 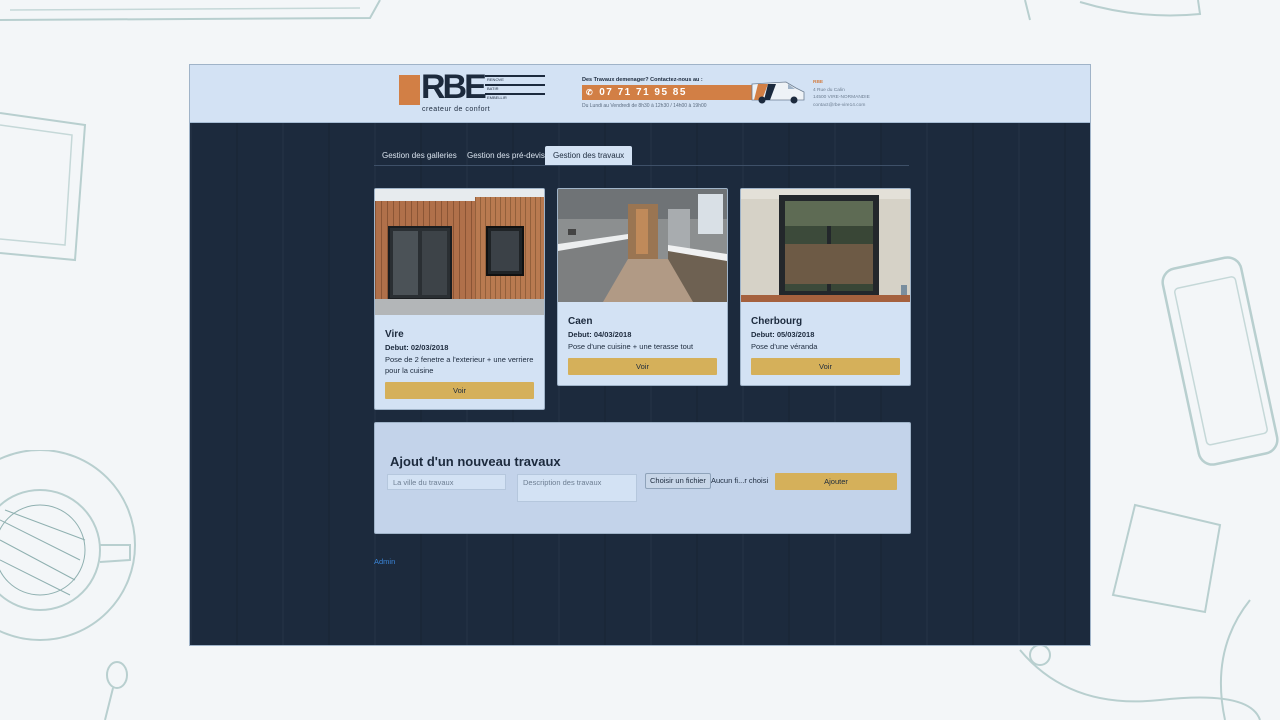 I want to click on doodle-phone-icon, so click(x=1220, y=361).